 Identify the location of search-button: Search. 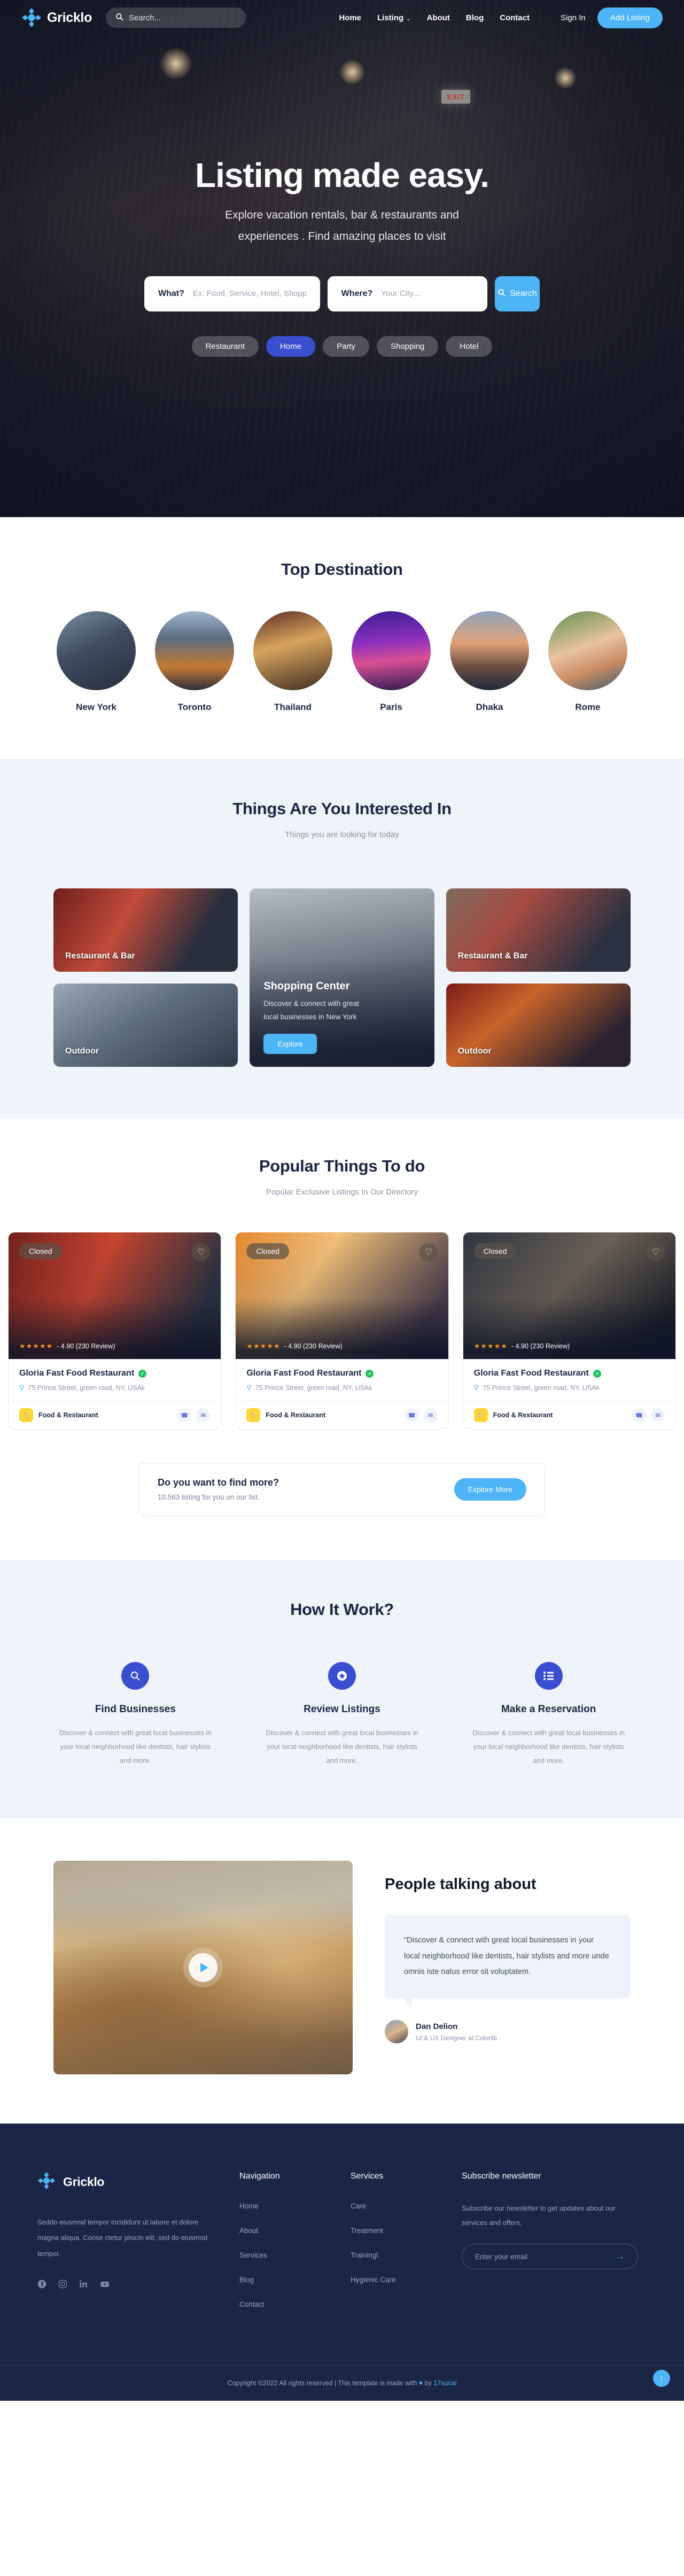
(517, 293).